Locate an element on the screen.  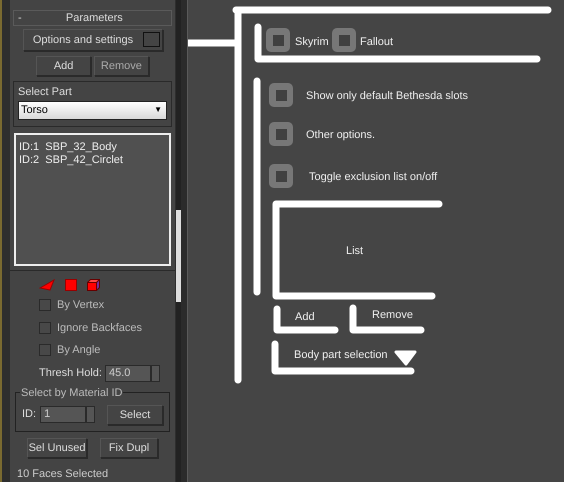
thresh-label: Thresh Hold: is located at coordinates (70, 373).